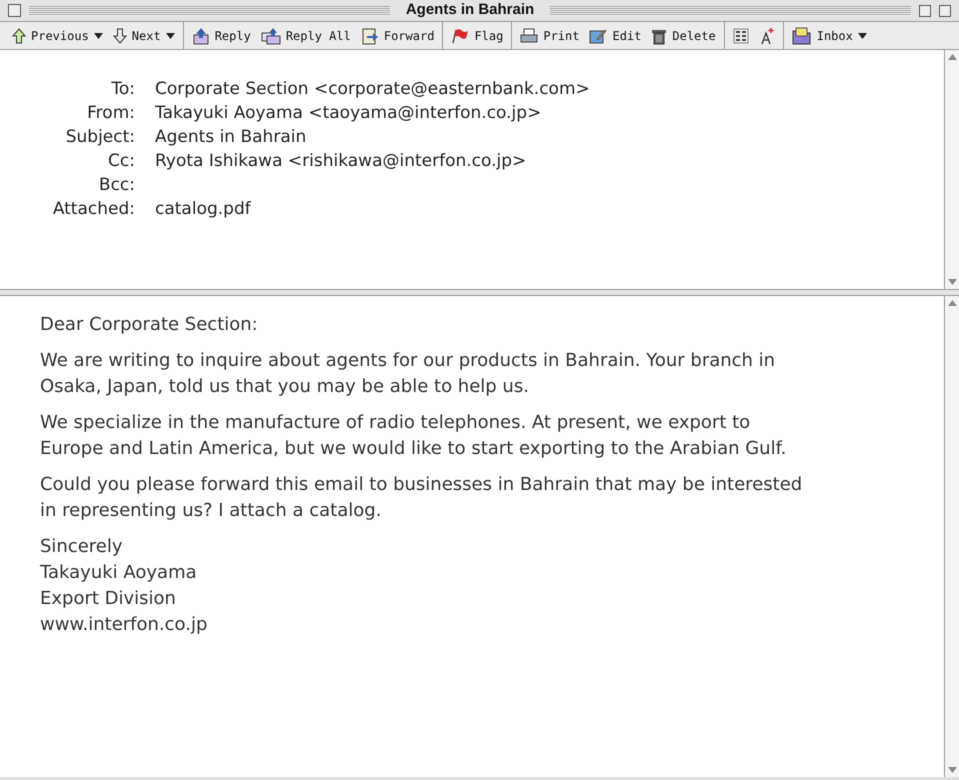 This screenshot has height=780, width=959. What do you see at coordinates (408, 374) in the screenshot?
I see `body-paragraph: We are writing to inquire about agents for our products in Bahrain. Your branch in Osaka, Japan, told us that you may be able to help us.` at bounding box center [408, 374].